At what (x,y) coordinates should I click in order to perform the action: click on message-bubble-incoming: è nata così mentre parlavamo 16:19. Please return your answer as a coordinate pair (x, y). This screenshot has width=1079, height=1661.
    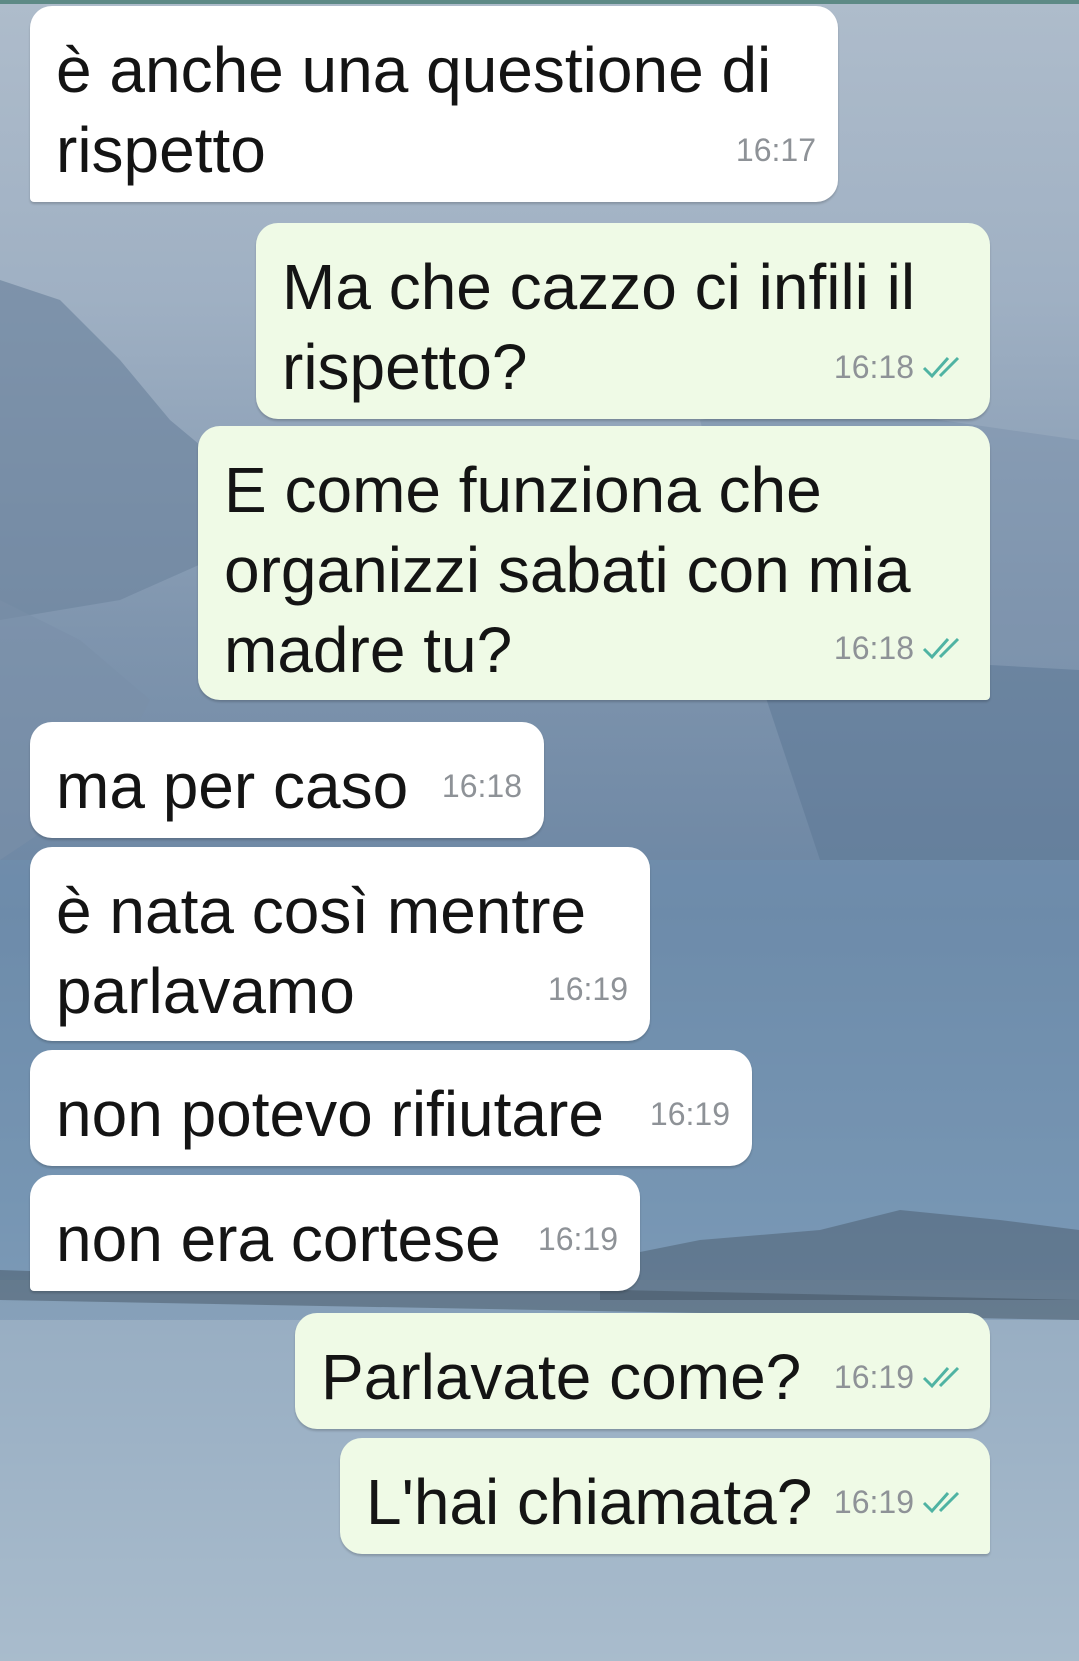
    Looking at the image, I should click on (340, 944).